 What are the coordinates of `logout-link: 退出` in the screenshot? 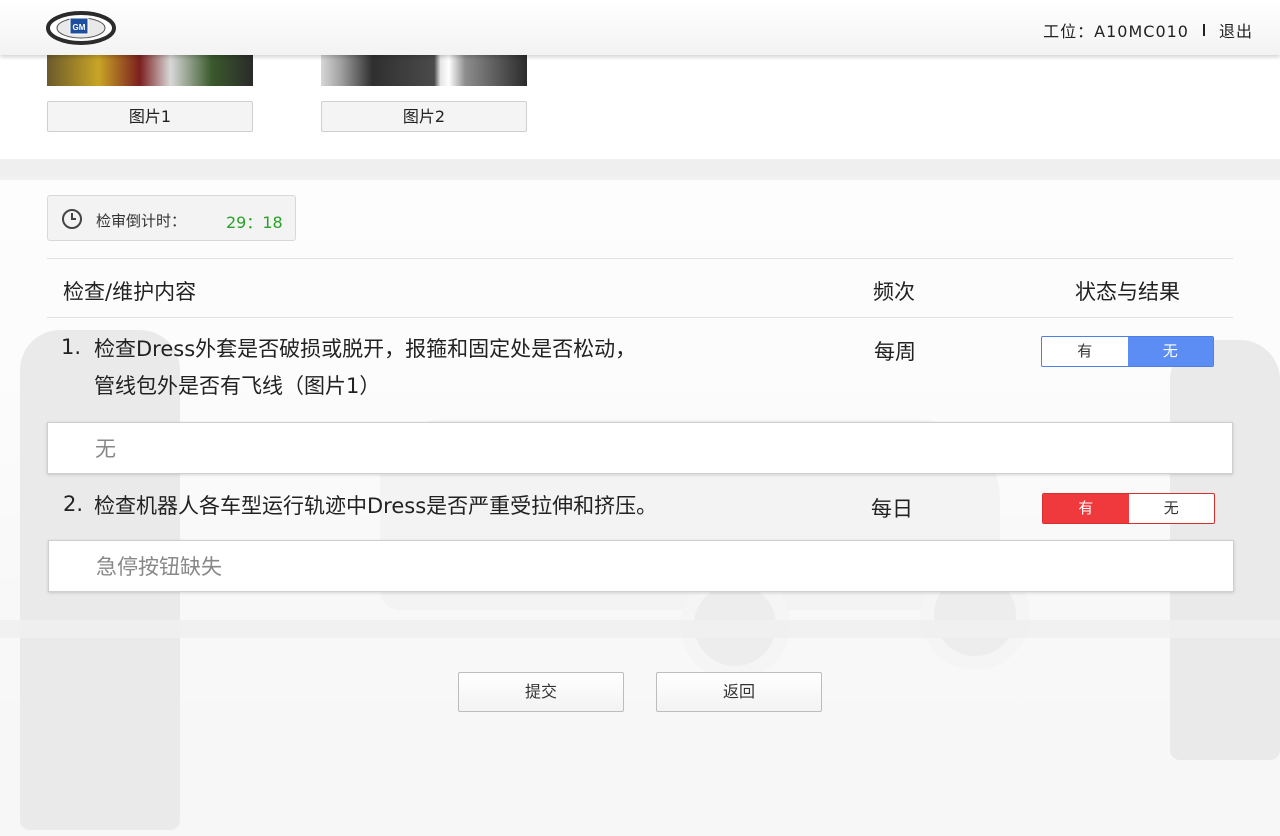 It's located at (1236, 30).